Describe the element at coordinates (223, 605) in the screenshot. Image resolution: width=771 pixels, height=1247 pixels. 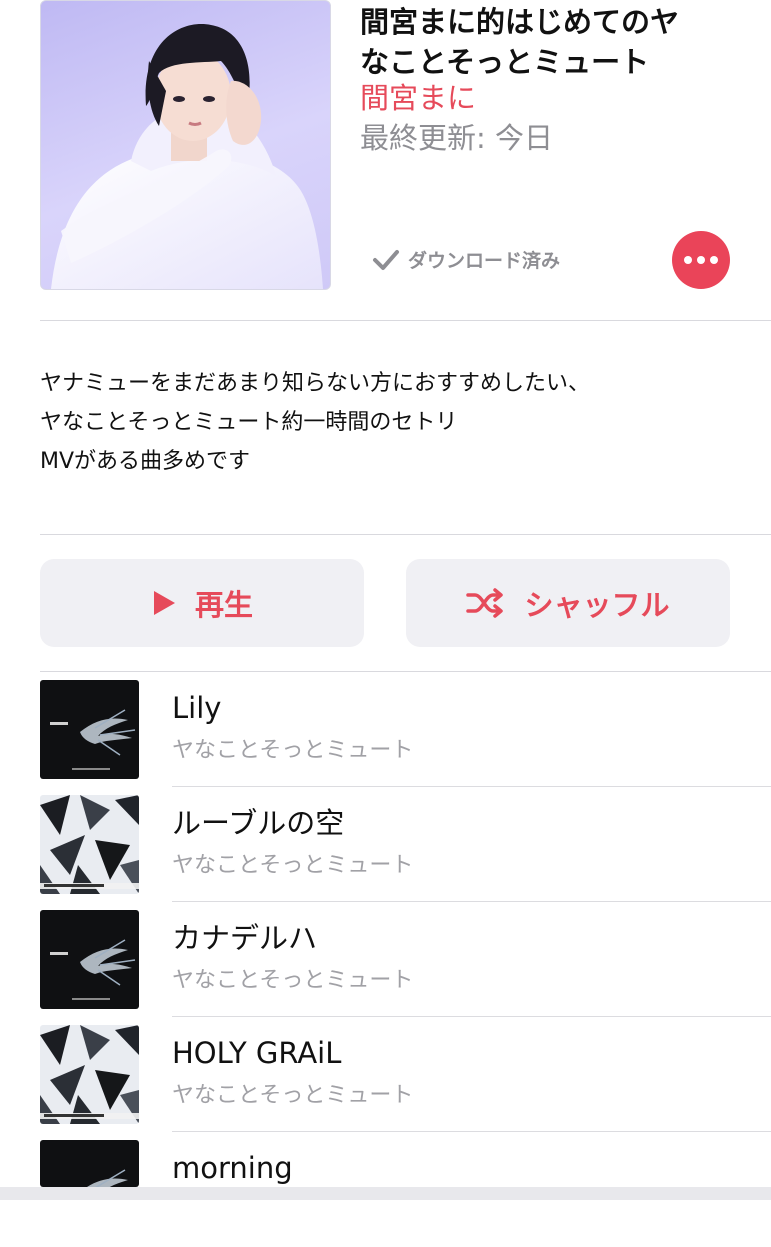
I see `play-button-label: 再生` at that location.